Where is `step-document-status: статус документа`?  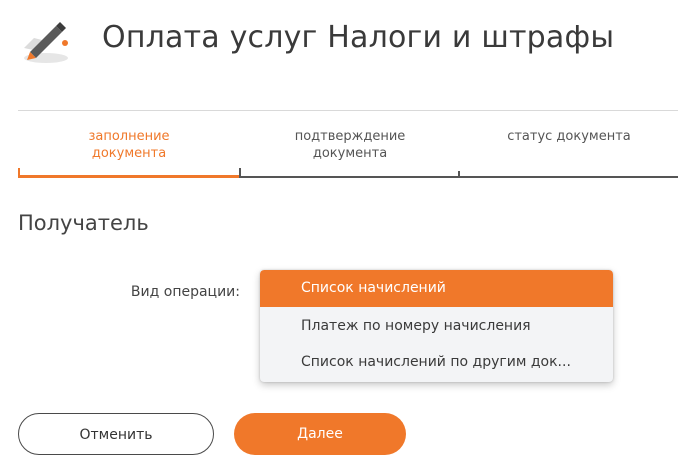 step-document-status: статус документа is located at coordinates (569, 136).